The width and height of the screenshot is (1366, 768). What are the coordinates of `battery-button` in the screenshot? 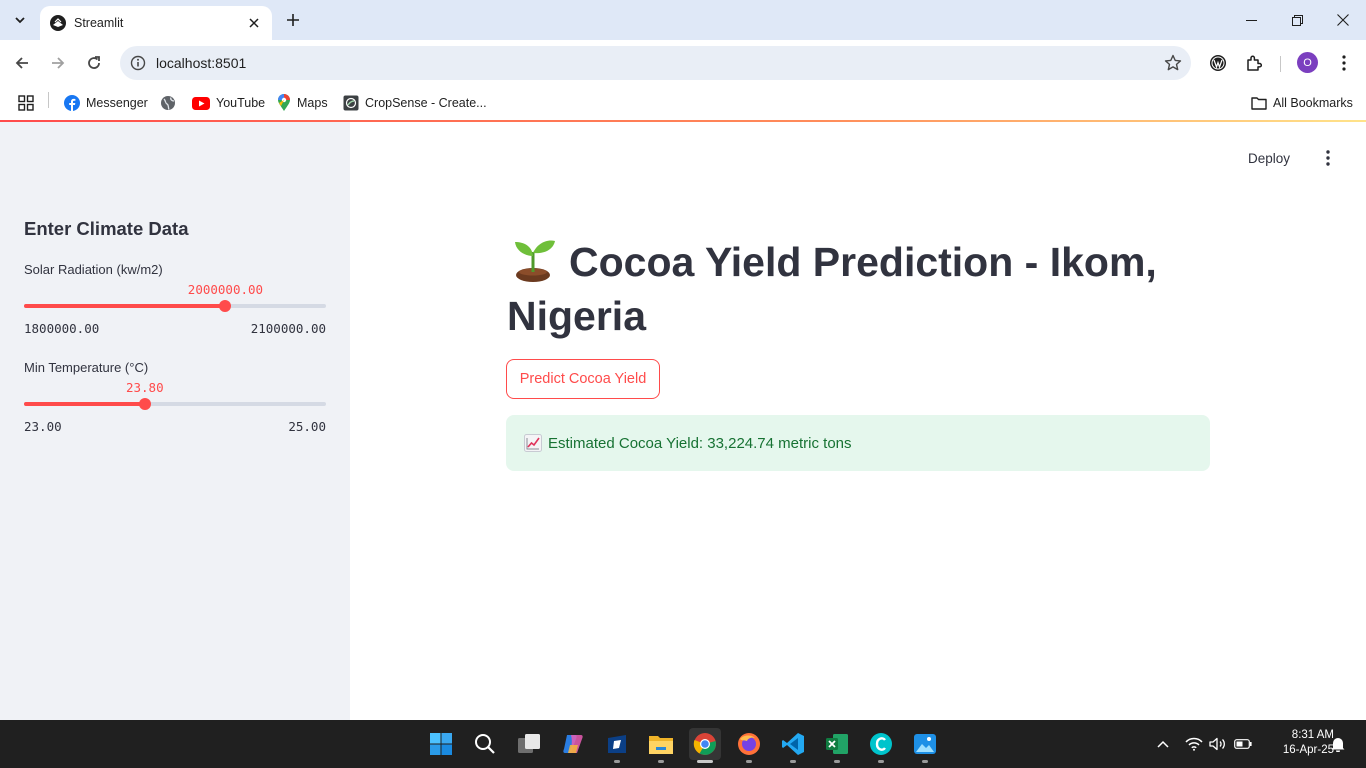 It's located at (1243, 744).